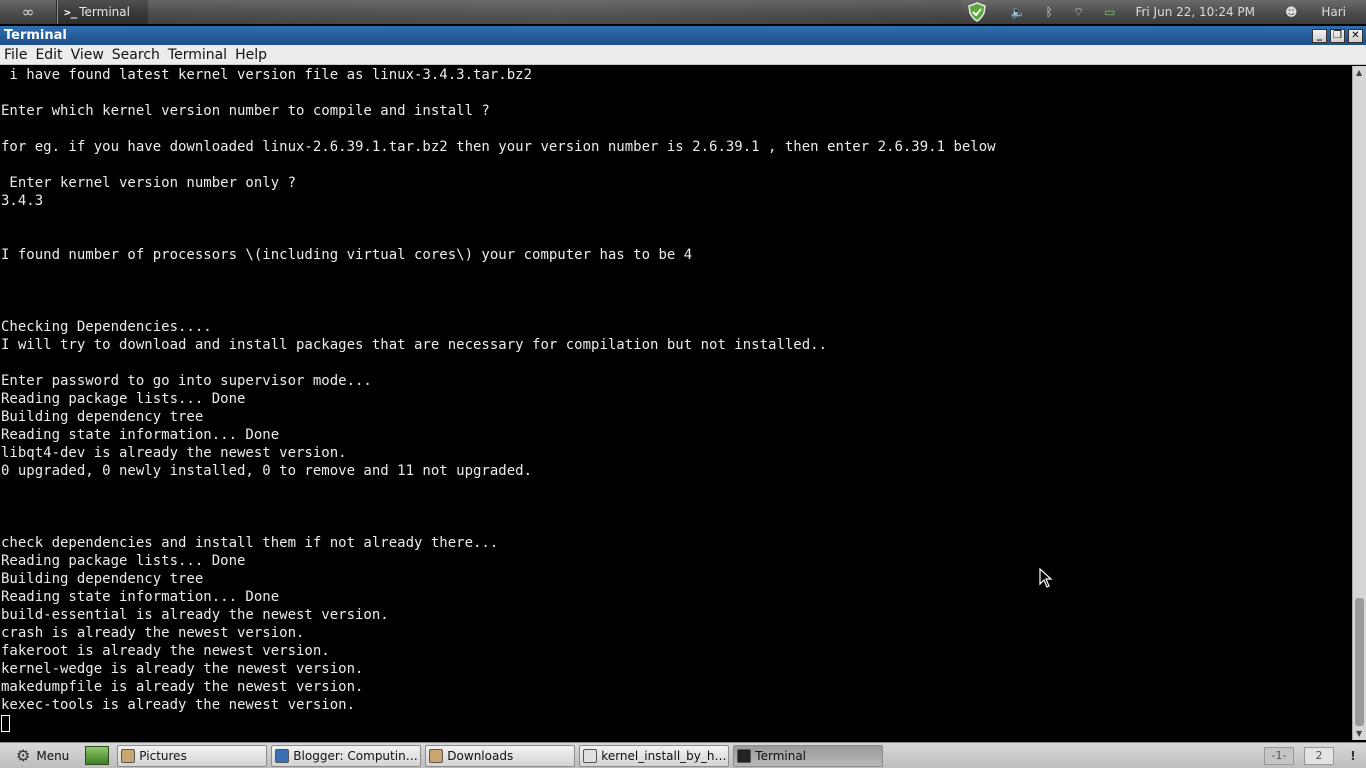 The width and height of the screenshot is (1366, 768). What do you see at coordinates (1018, 12) in the screenshot?
I see `volume-icon: 🔈` at bounding box center [1018, 12].